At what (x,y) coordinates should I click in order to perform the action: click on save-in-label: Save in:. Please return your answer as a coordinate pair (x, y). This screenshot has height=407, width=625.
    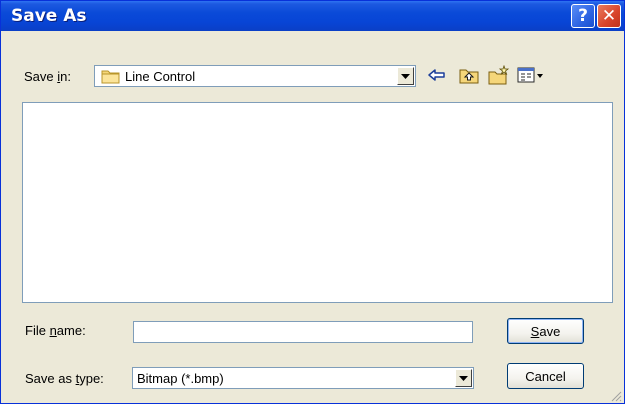
    Looking at the image, I should click on (47, 76).